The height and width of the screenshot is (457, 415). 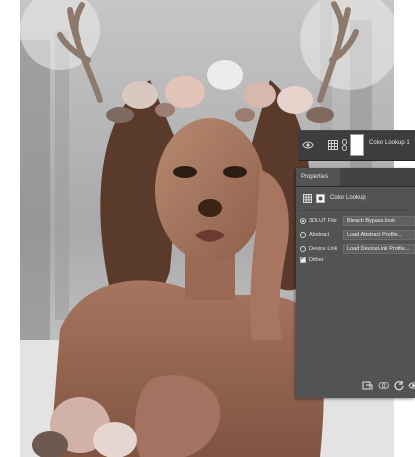 What do you see at coordinates (319, 235) in the screenshot?
I see `option-label: Abstract` at bounding box center [319, 235].